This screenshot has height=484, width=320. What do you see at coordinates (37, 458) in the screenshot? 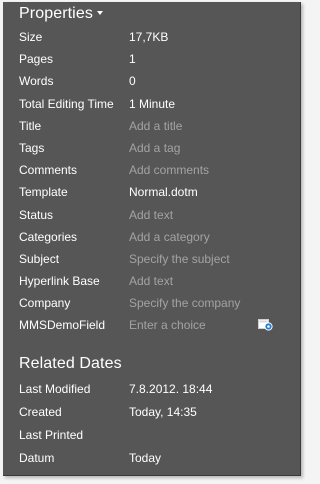
I see `date-label: Datum` at bounding box center [37, 458].